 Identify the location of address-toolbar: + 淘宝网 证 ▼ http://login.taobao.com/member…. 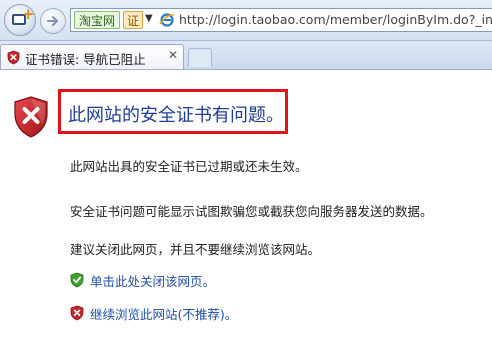
(246, 20).